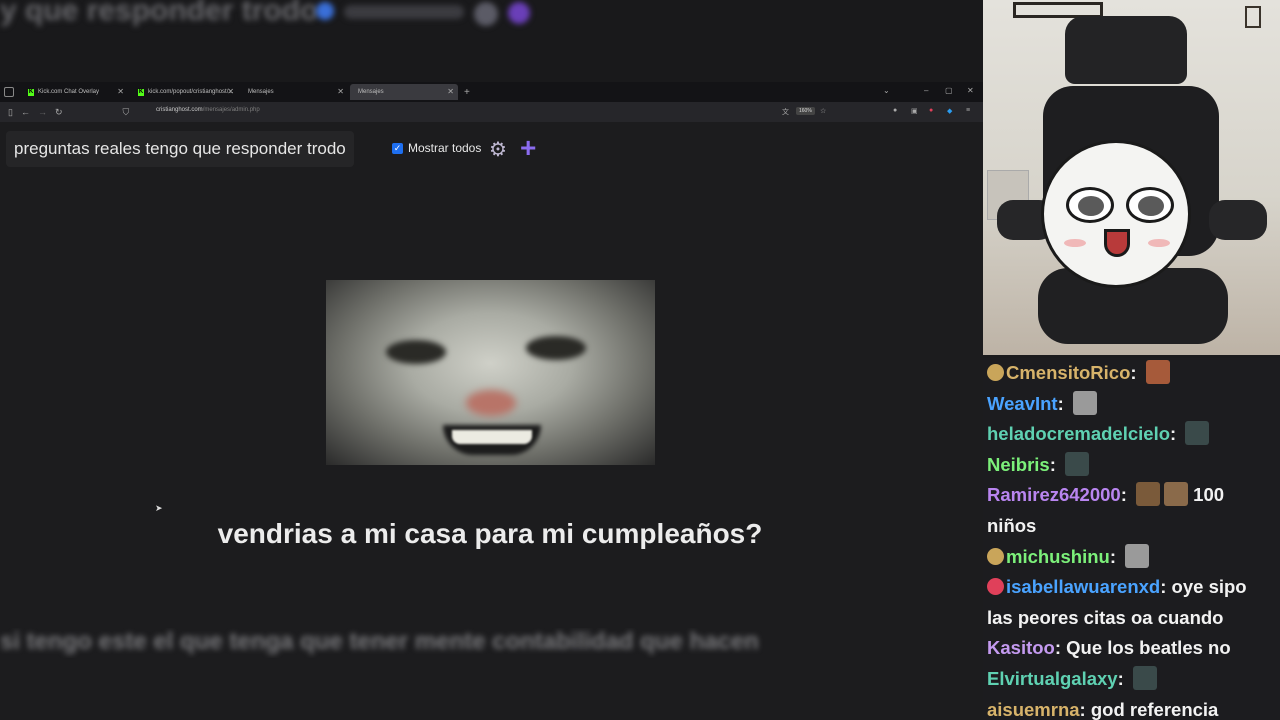  I want to click on chat-username: isabellawuarenxd, so click(1083, 586).